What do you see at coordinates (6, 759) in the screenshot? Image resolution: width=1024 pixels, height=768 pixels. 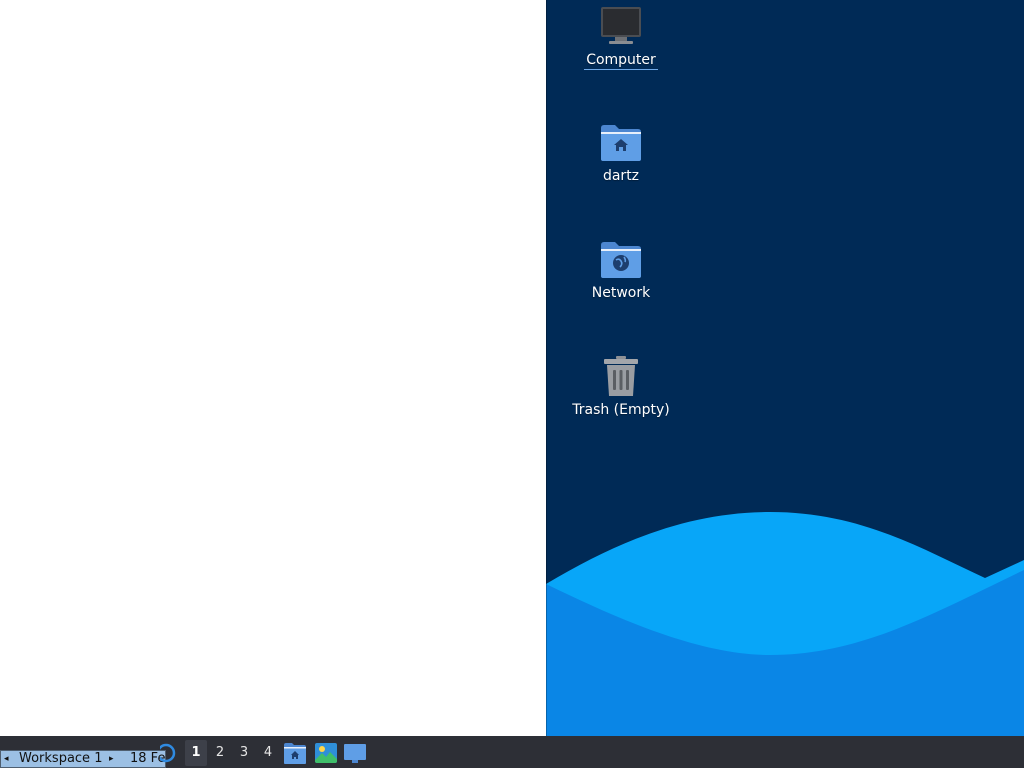 I see `workspace-prev-arrow: ◂` at bounding box center [6, 759].